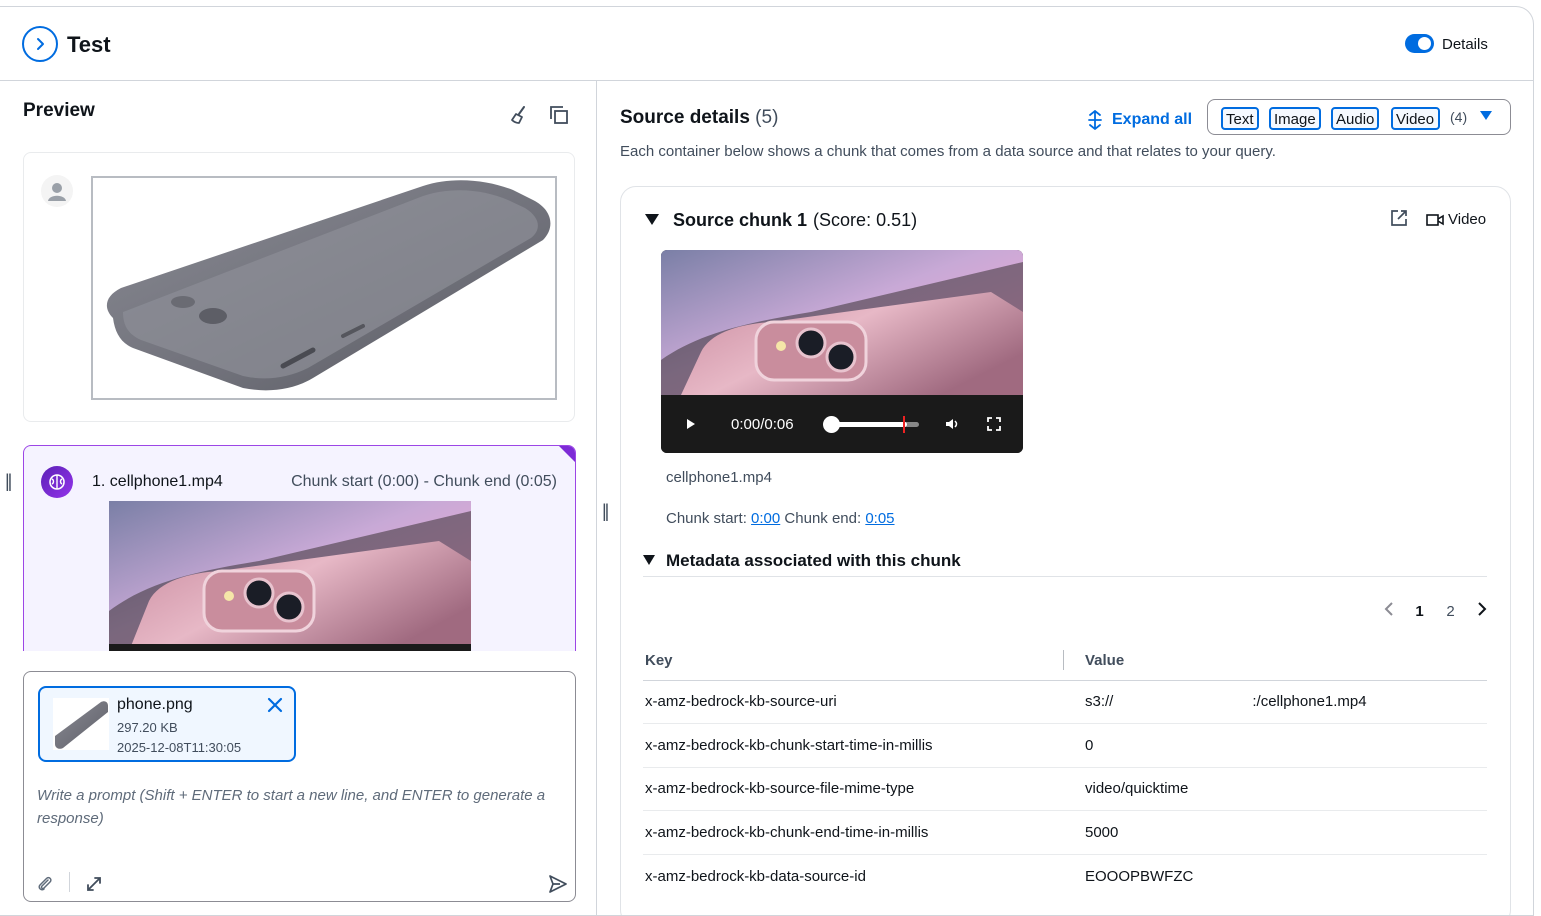 Image resolution: width=1541 pixels, height=916 pixels. I want to click on expand-all-label: Expand all, so click(1152, 119).